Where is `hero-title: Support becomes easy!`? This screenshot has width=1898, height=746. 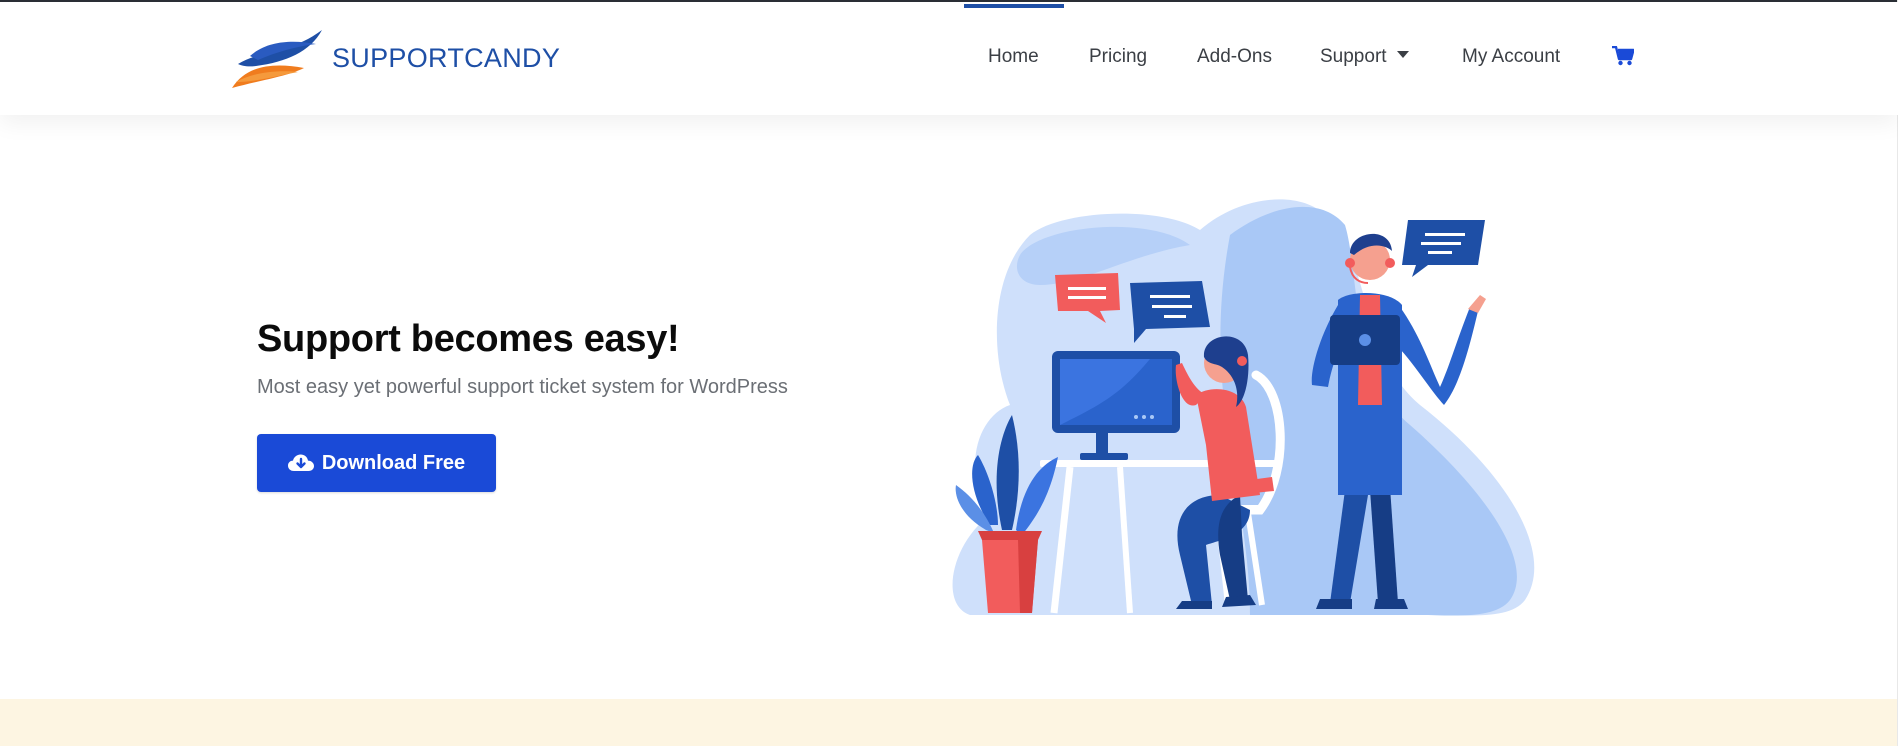
hero-title: Support becomes easy! is located at coordinates (468, 339).